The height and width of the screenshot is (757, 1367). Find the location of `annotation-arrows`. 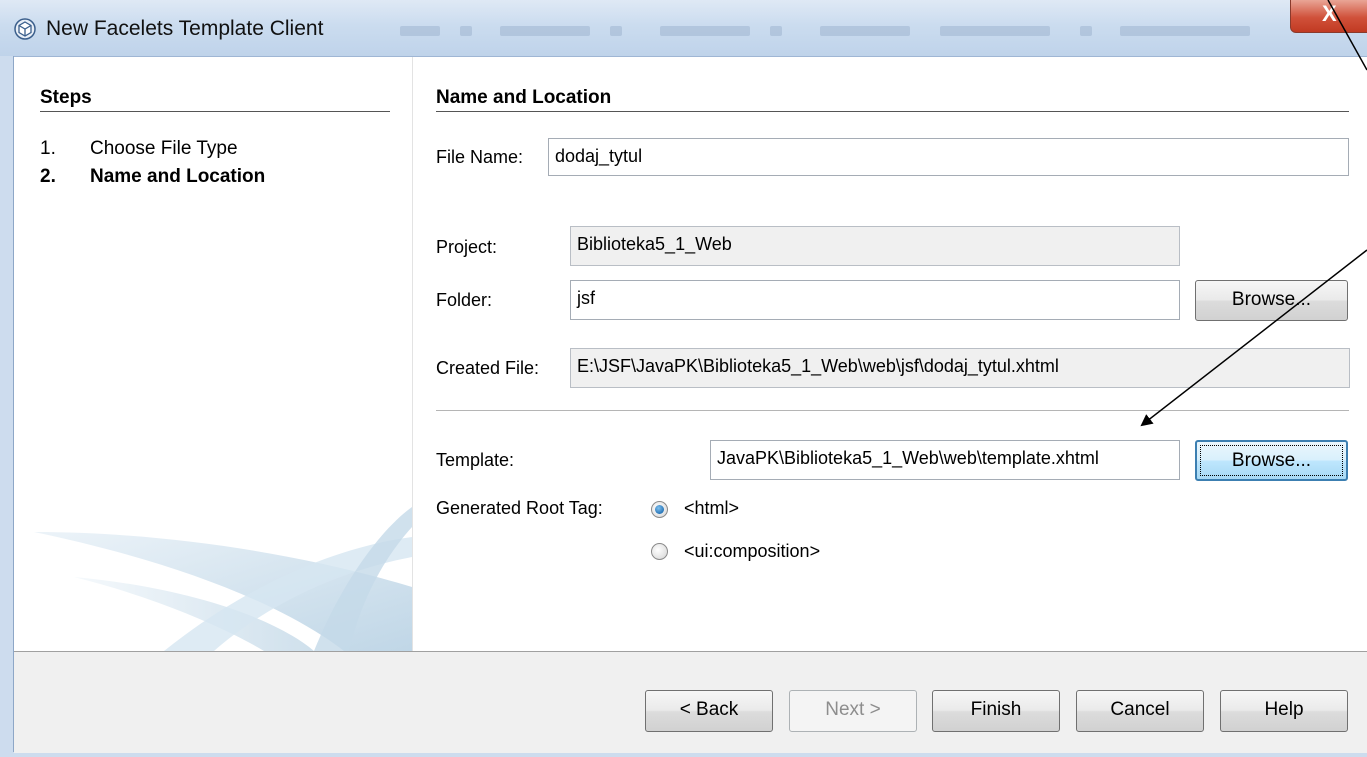

annotation-arrows is located at coordinates (1253, 213).